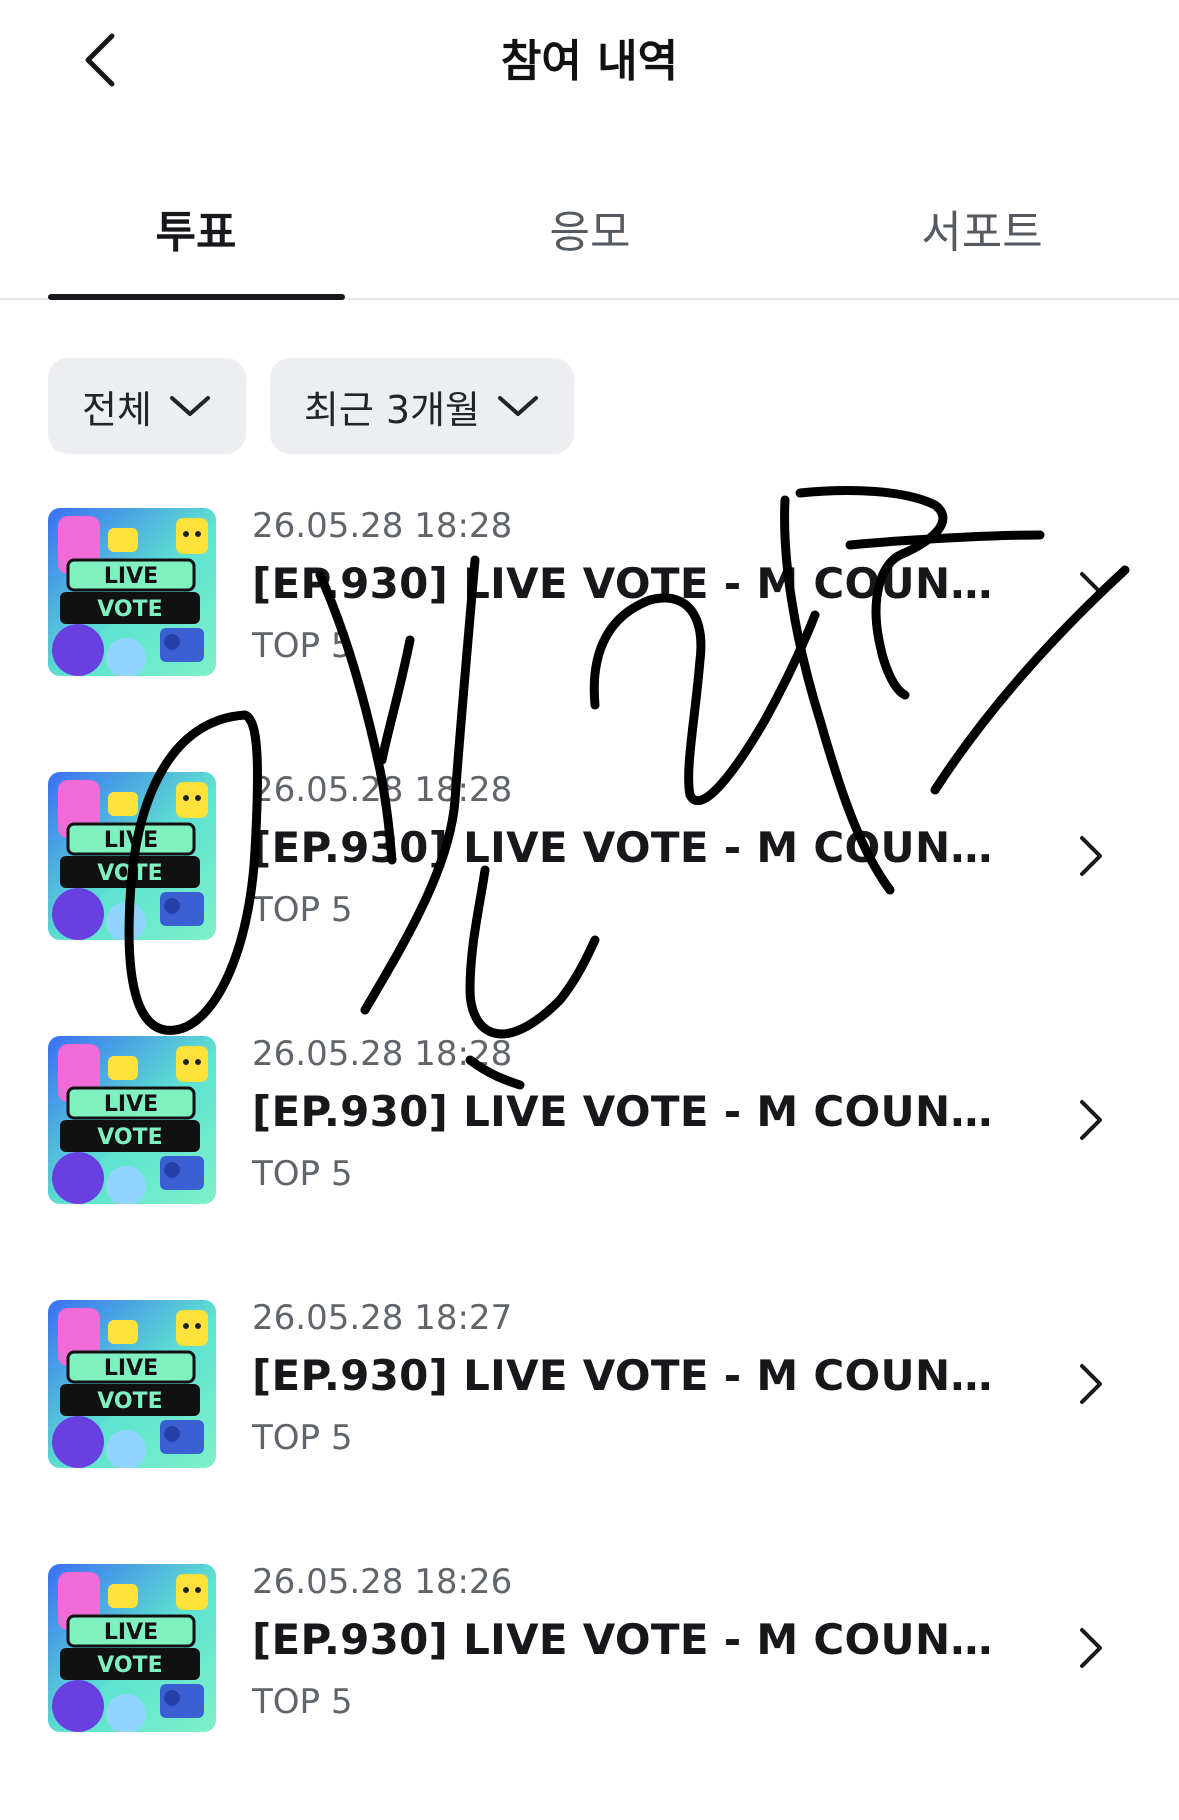  I want to click on filter-type-dropdown: 전체, so click(147, 406).